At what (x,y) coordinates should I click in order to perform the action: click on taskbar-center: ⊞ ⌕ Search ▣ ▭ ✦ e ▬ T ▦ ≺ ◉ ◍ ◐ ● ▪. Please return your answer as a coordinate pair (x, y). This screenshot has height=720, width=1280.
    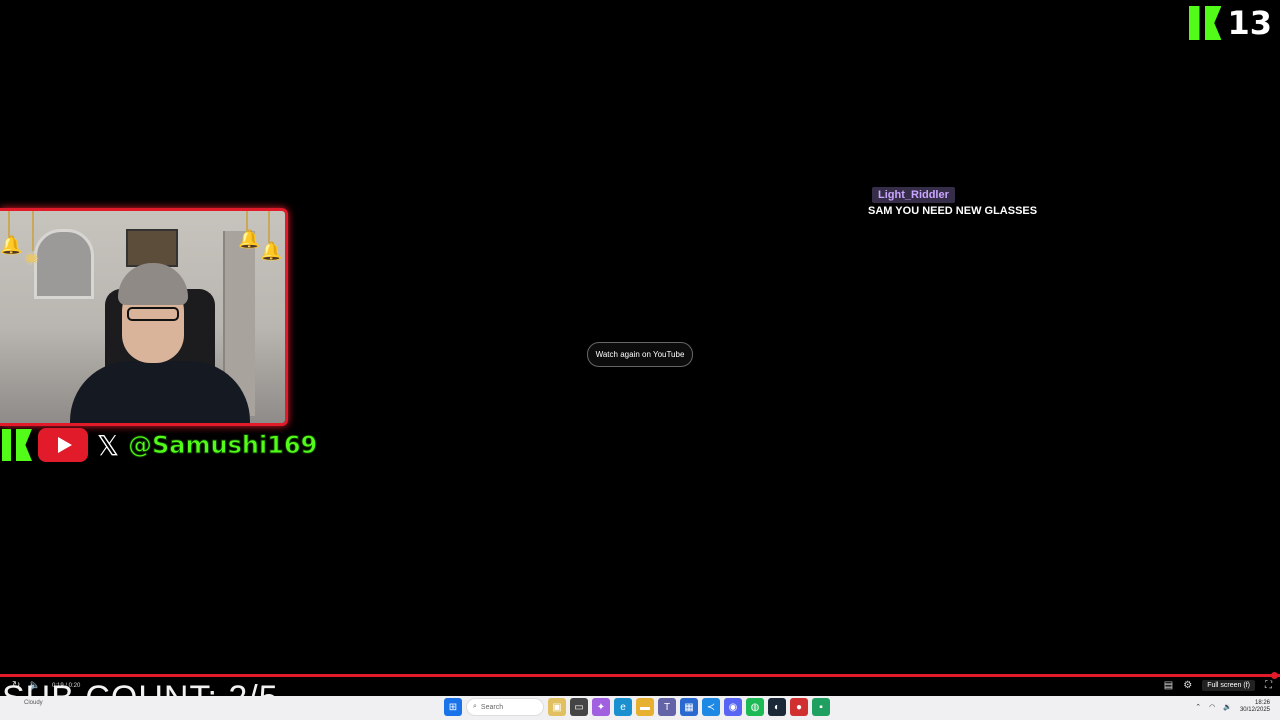
    Looking at the image, I should click on (637, 707).